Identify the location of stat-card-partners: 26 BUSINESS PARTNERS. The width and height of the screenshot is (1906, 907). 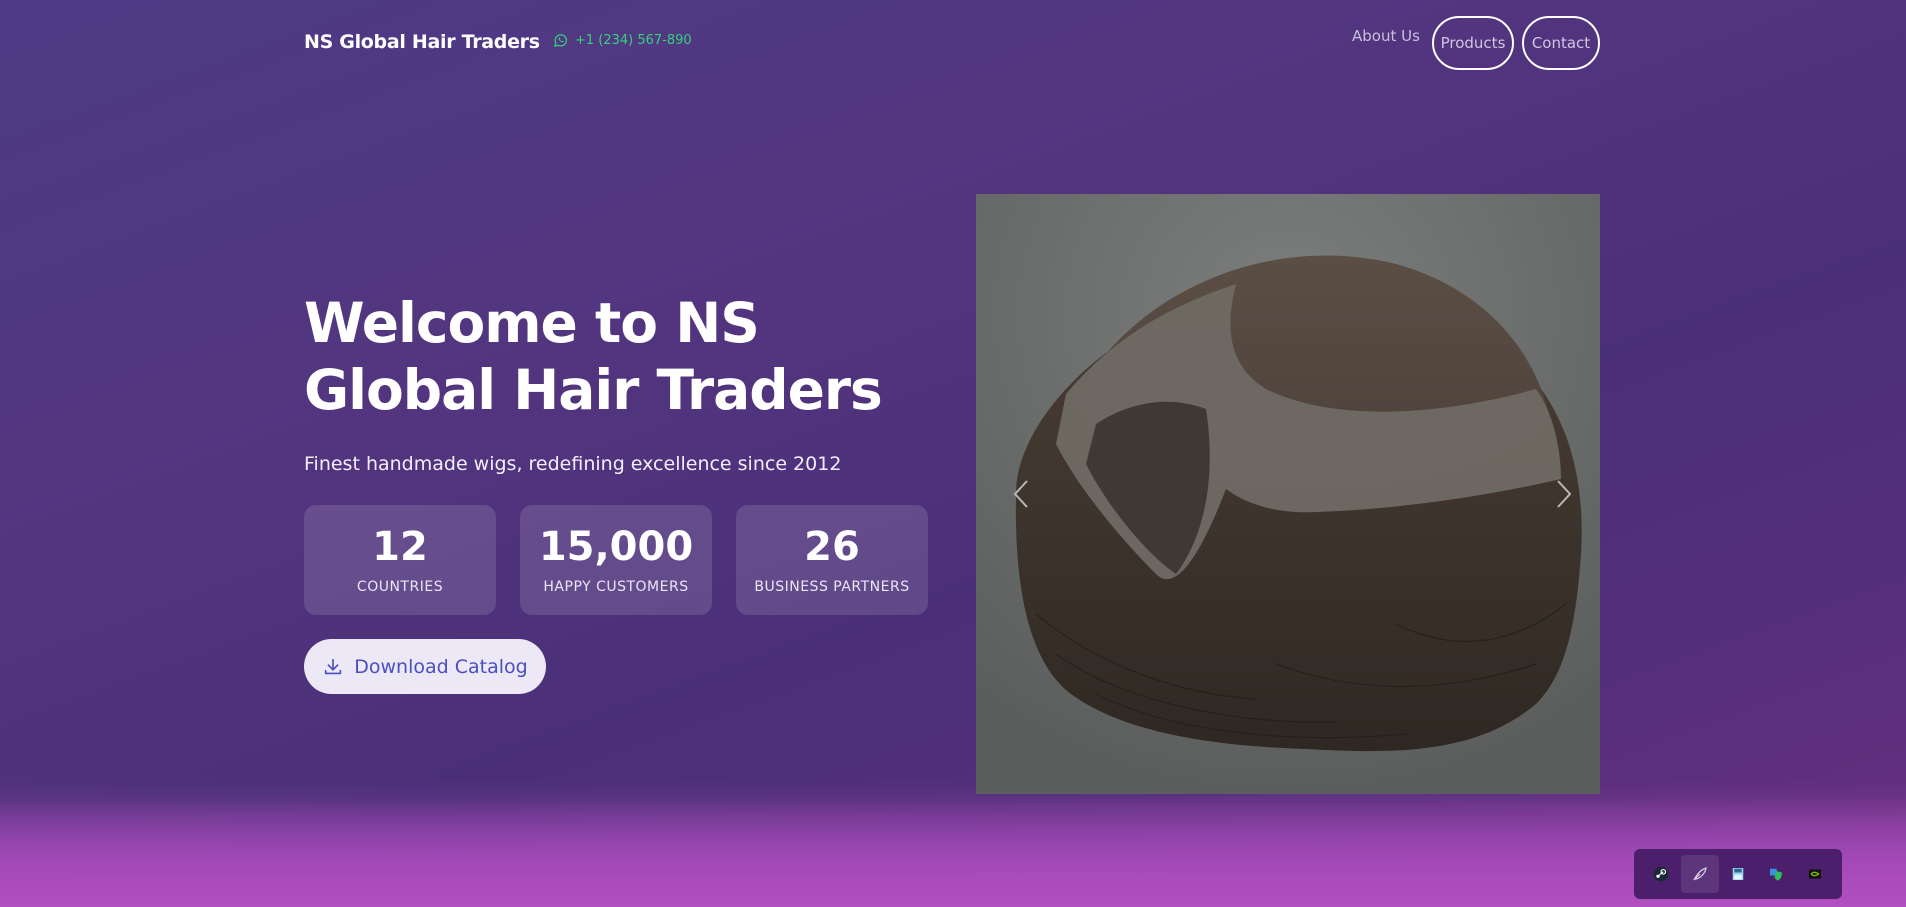
(832, 560).